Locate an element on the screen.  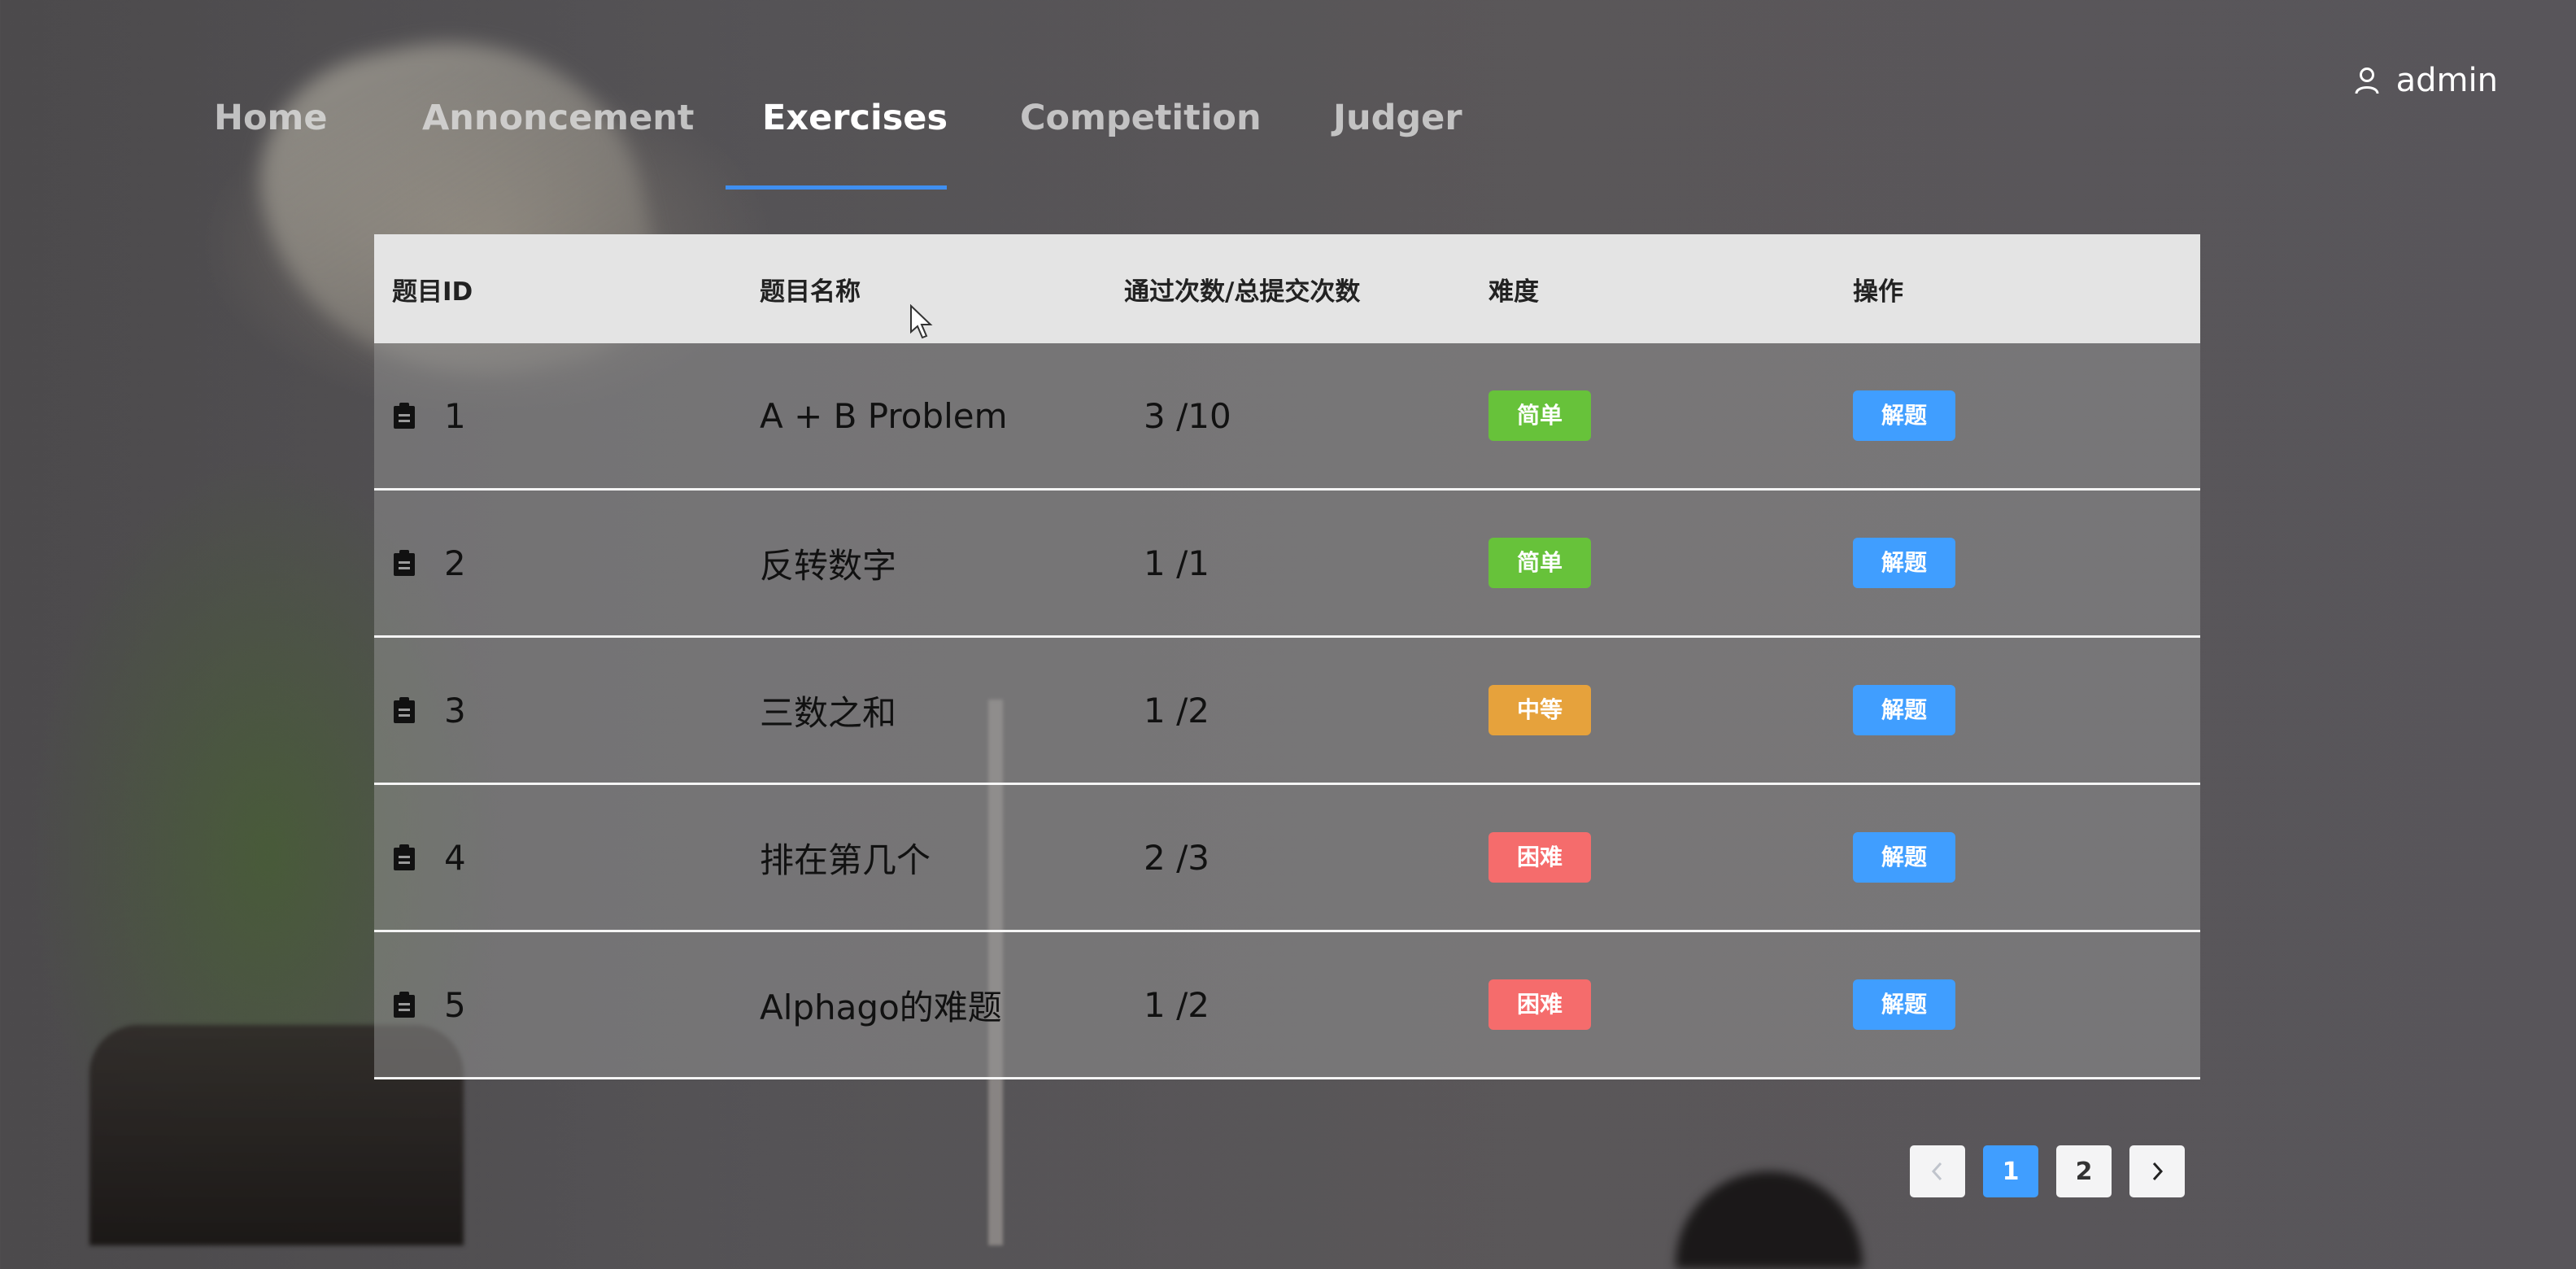
pass-rate: 1 /1 is located at coordinates (1177, 563).